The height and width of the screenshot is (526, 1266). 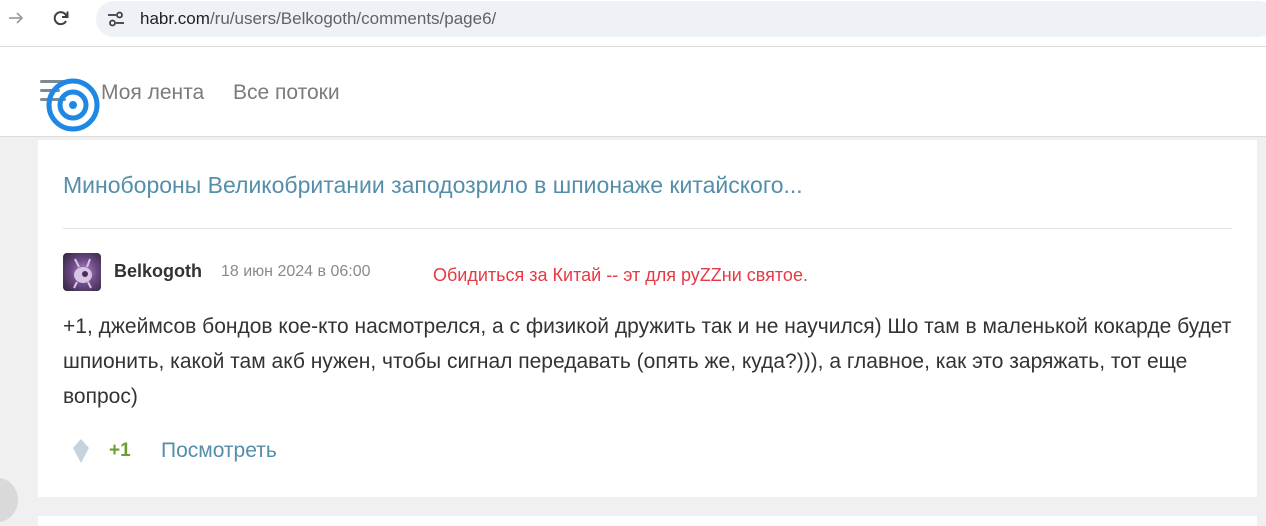 I want to click on reload-icon, so click(x=61, y=18).